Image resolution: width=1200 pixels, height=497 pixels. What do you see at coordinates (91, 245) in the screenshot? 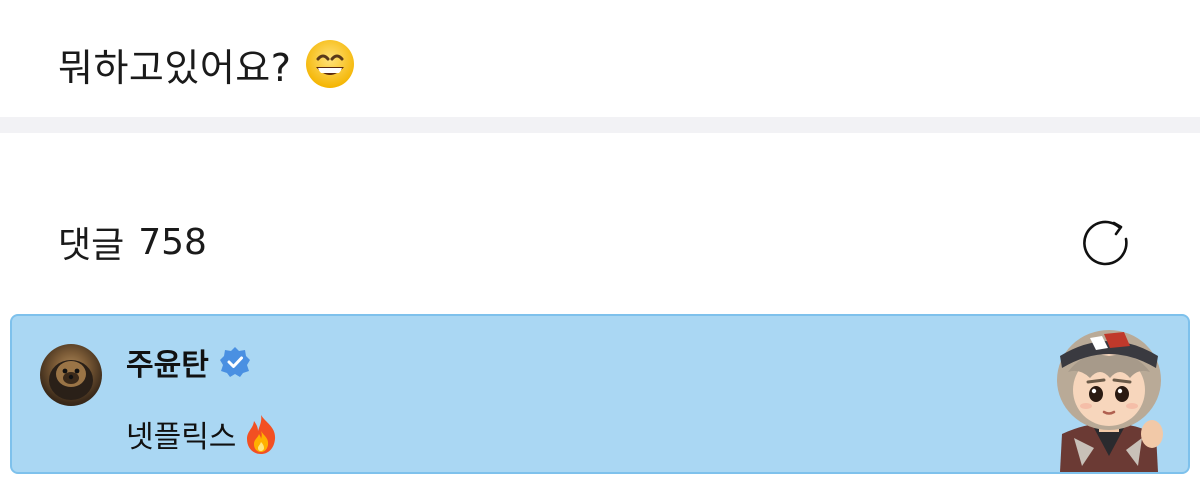
I see `comments-title: 댓글` at bounding box center [91, 245].